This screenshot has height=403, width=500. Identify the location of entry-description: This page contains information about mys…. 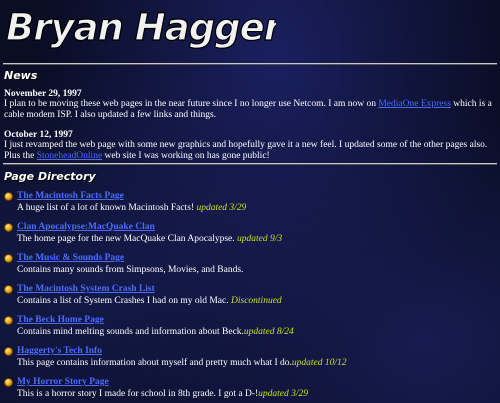
(182, 363).